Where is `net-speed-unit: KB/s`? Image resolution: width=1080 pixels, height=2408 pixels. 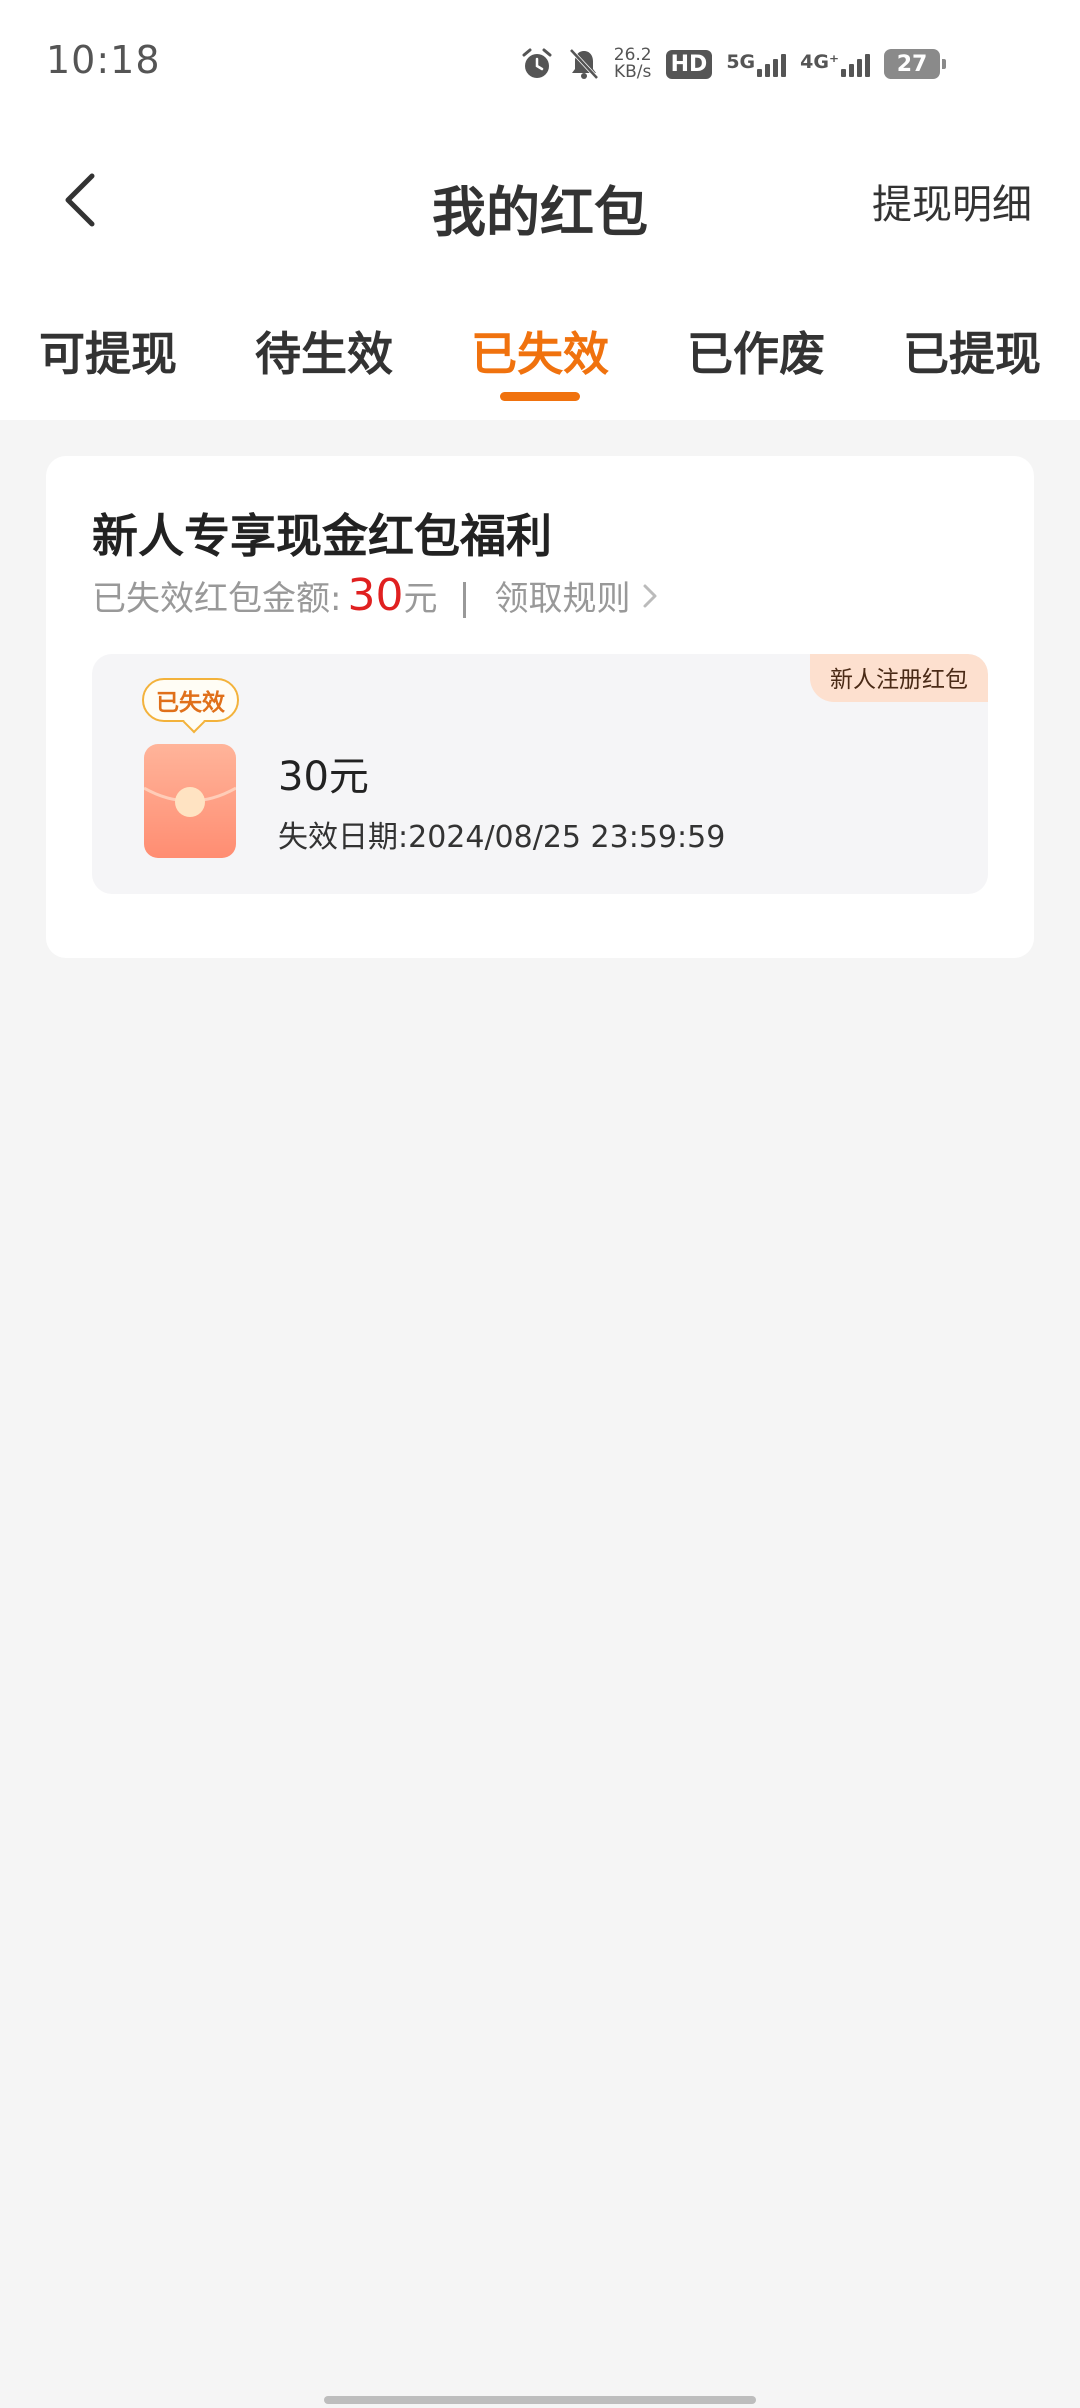
net-speed-unit: KB/s is located at coordinates (632, 72).